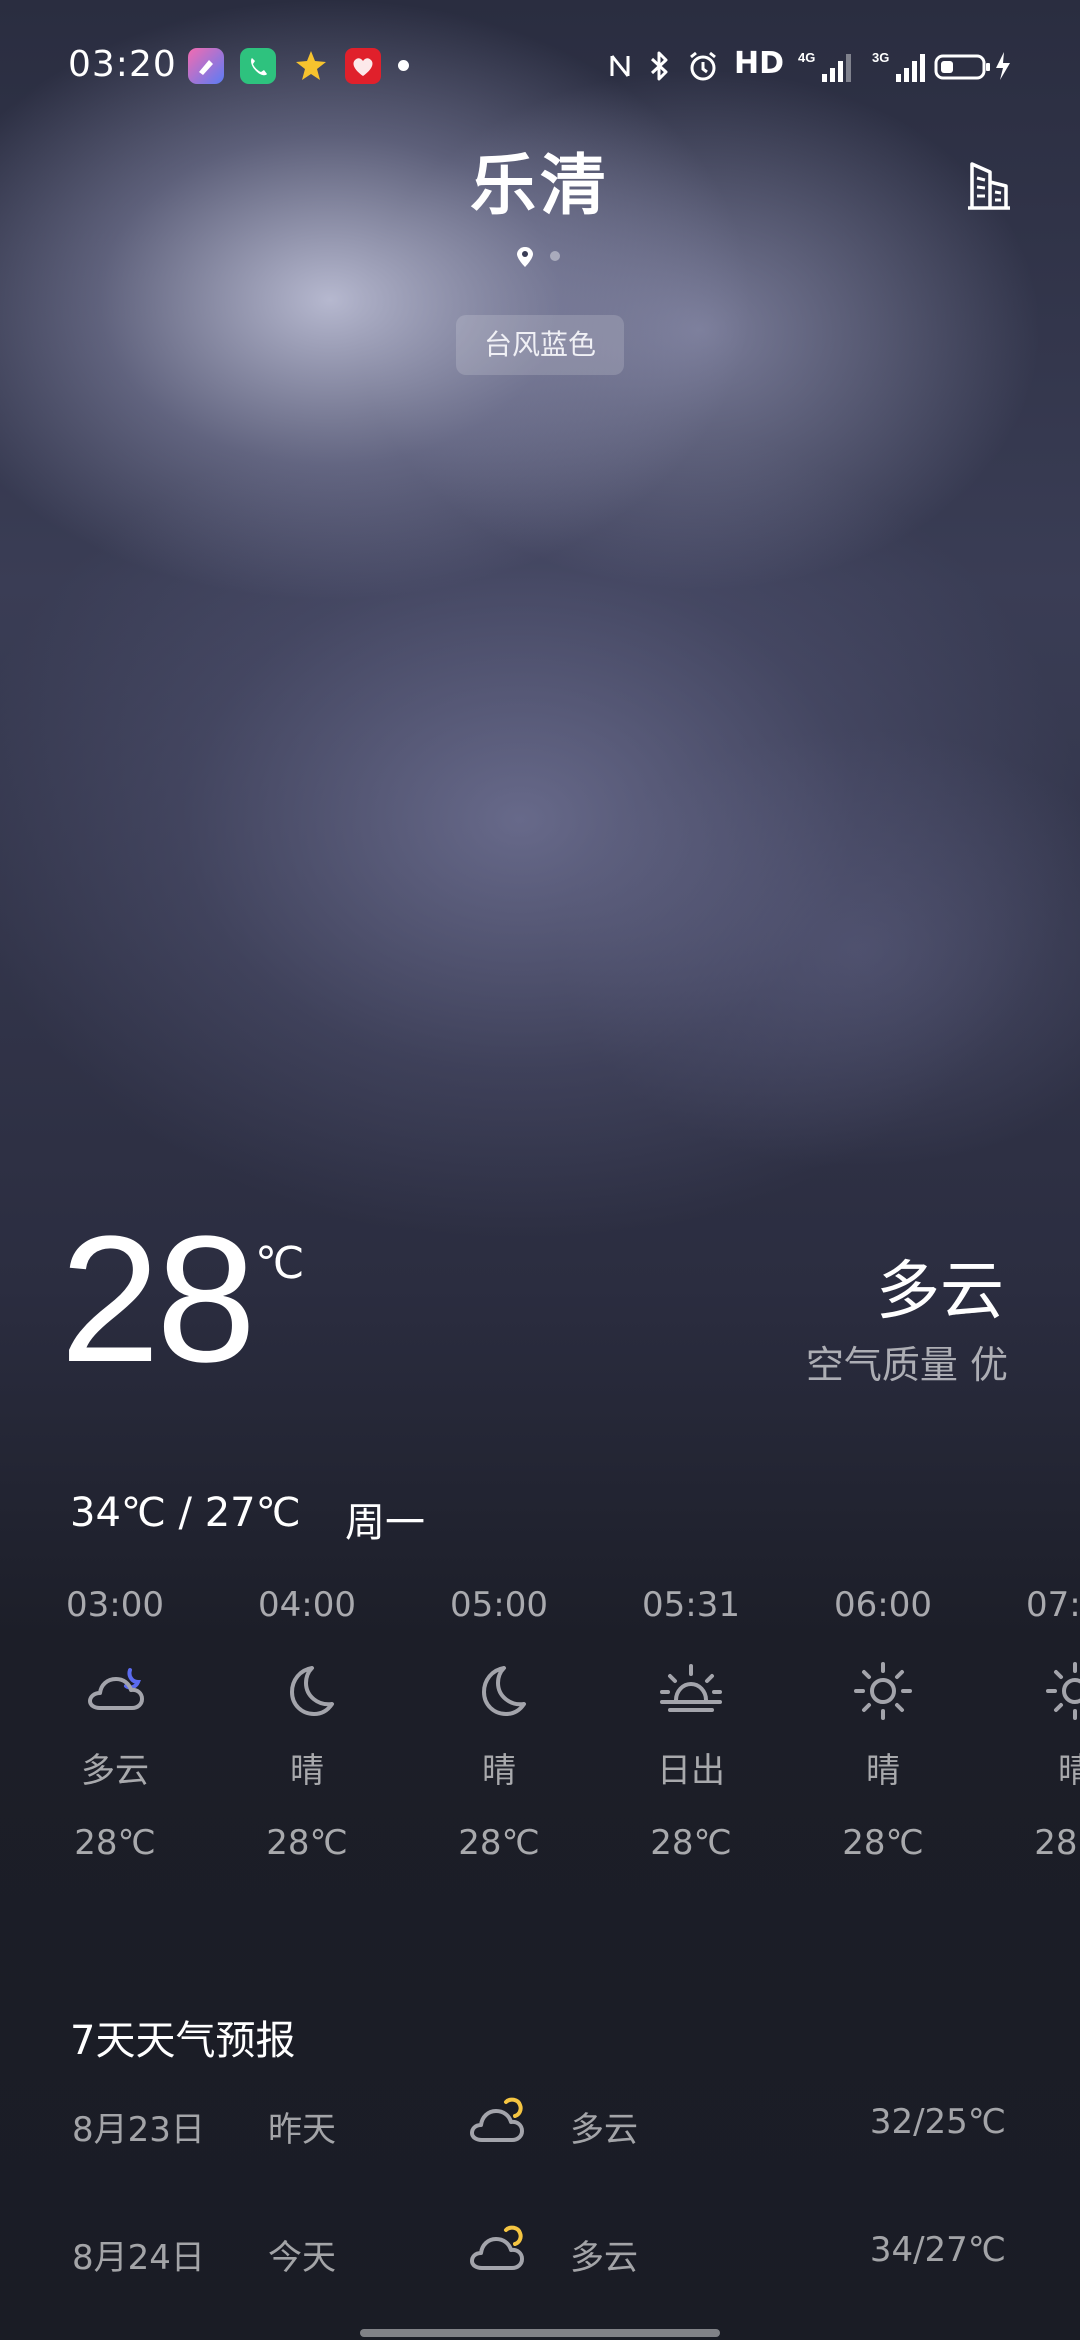 The width and height of the screenshot is (1080, 2340). What do you see at coordinates (138, 2258) in the screenshot?
I see `forecast-date: 8月24日` at bounding box center [138, 2258].